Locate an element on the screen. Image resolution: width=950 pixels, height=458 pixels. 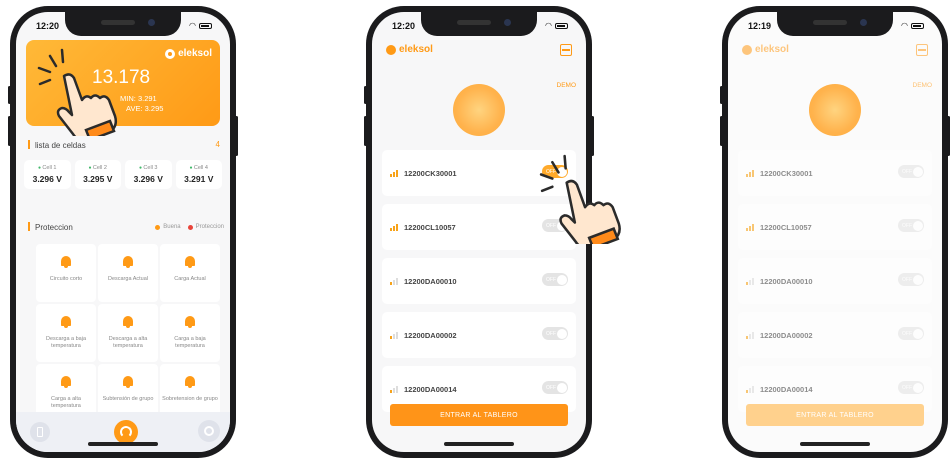
good-dot-icon is located at coordinates (158, 227).